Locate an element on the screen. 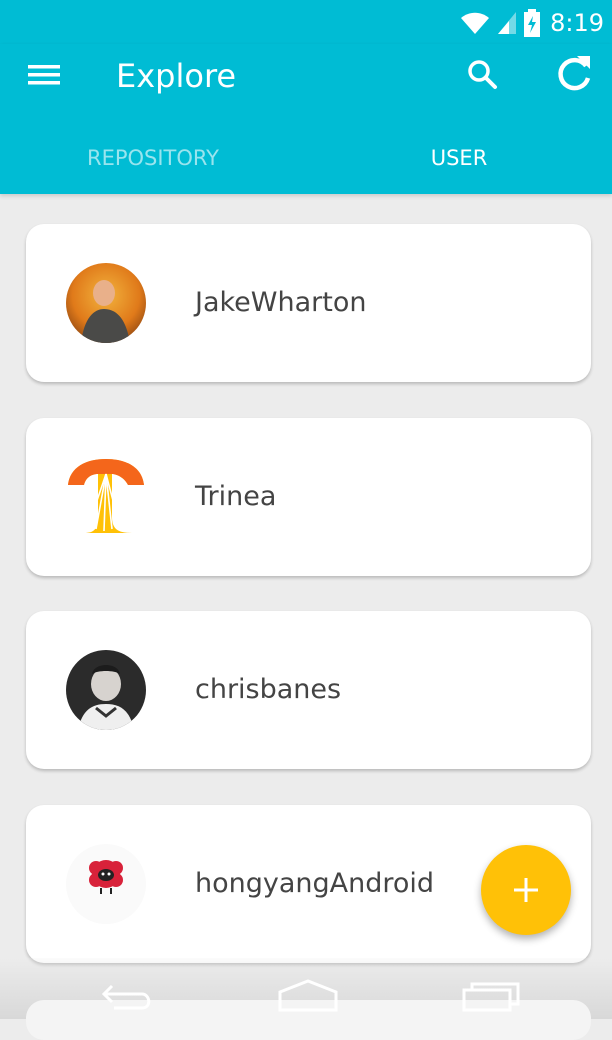  status-bar: 8:19 is located at coordinates (306, 22).